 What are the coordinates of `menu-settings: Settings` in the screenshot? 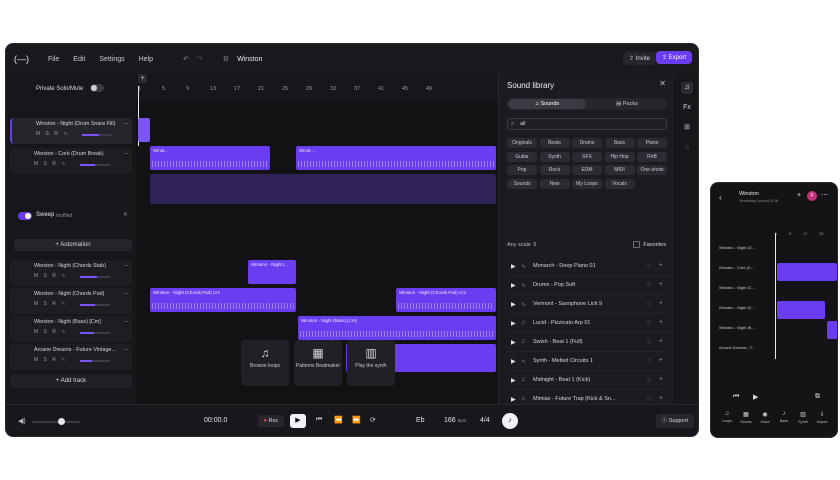 It's located at (111, 59).